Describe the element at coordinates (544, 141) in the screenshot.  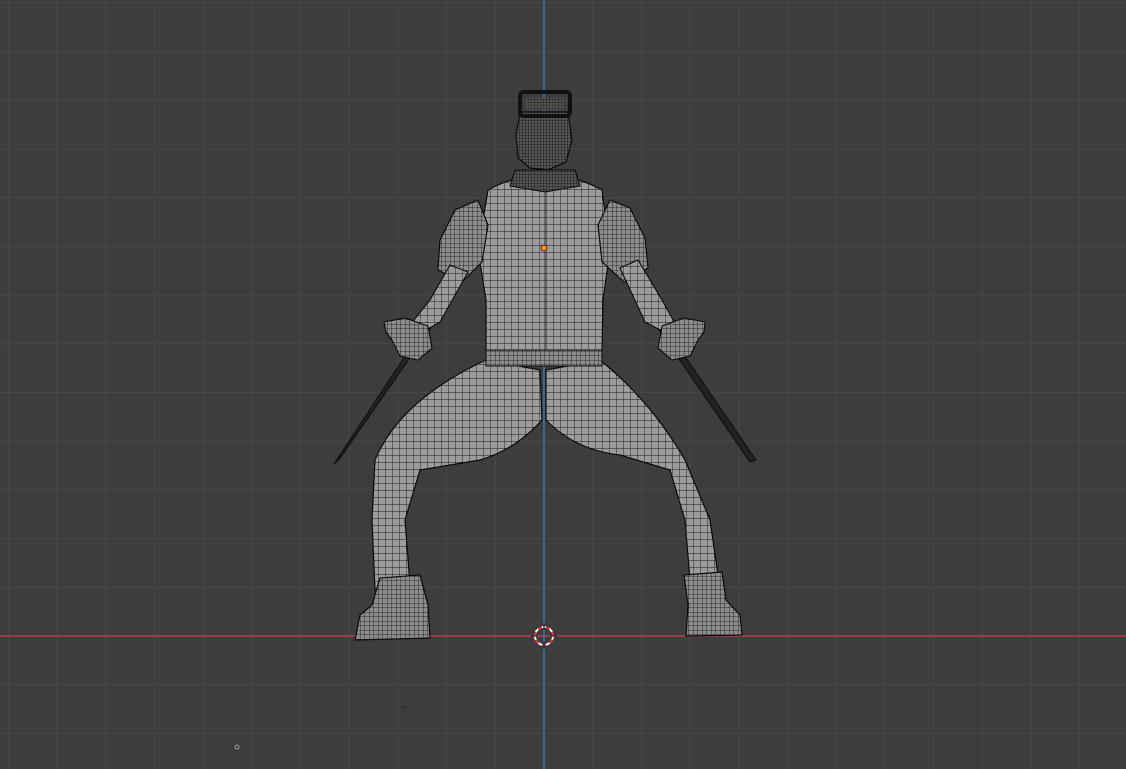
I see `head` at that location.